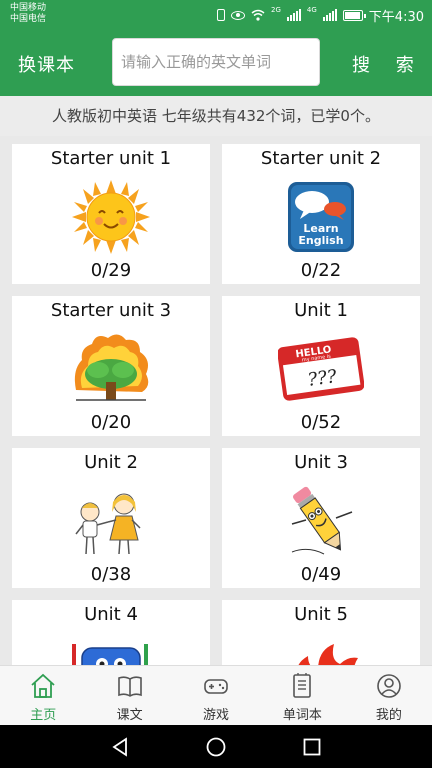  I want to click on unit-title: Starter unit 3, so click(111, 310).